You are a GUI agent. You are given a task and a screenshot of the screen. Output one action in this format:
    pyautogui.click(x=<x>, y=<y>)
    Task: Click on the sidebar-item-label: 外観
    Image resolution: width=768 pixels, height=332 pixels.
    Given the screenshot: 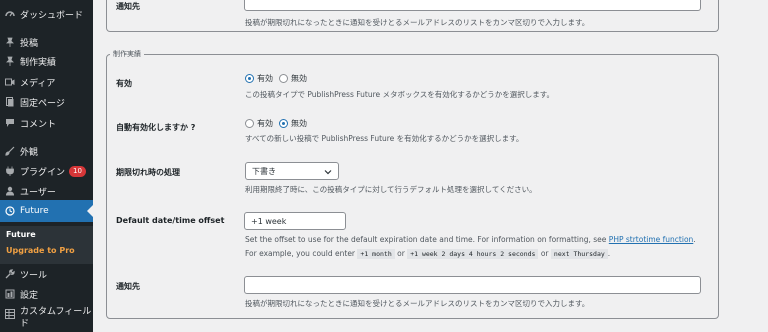 What is the action you would take?
    pyautogui.click(x=29, y=152)
    